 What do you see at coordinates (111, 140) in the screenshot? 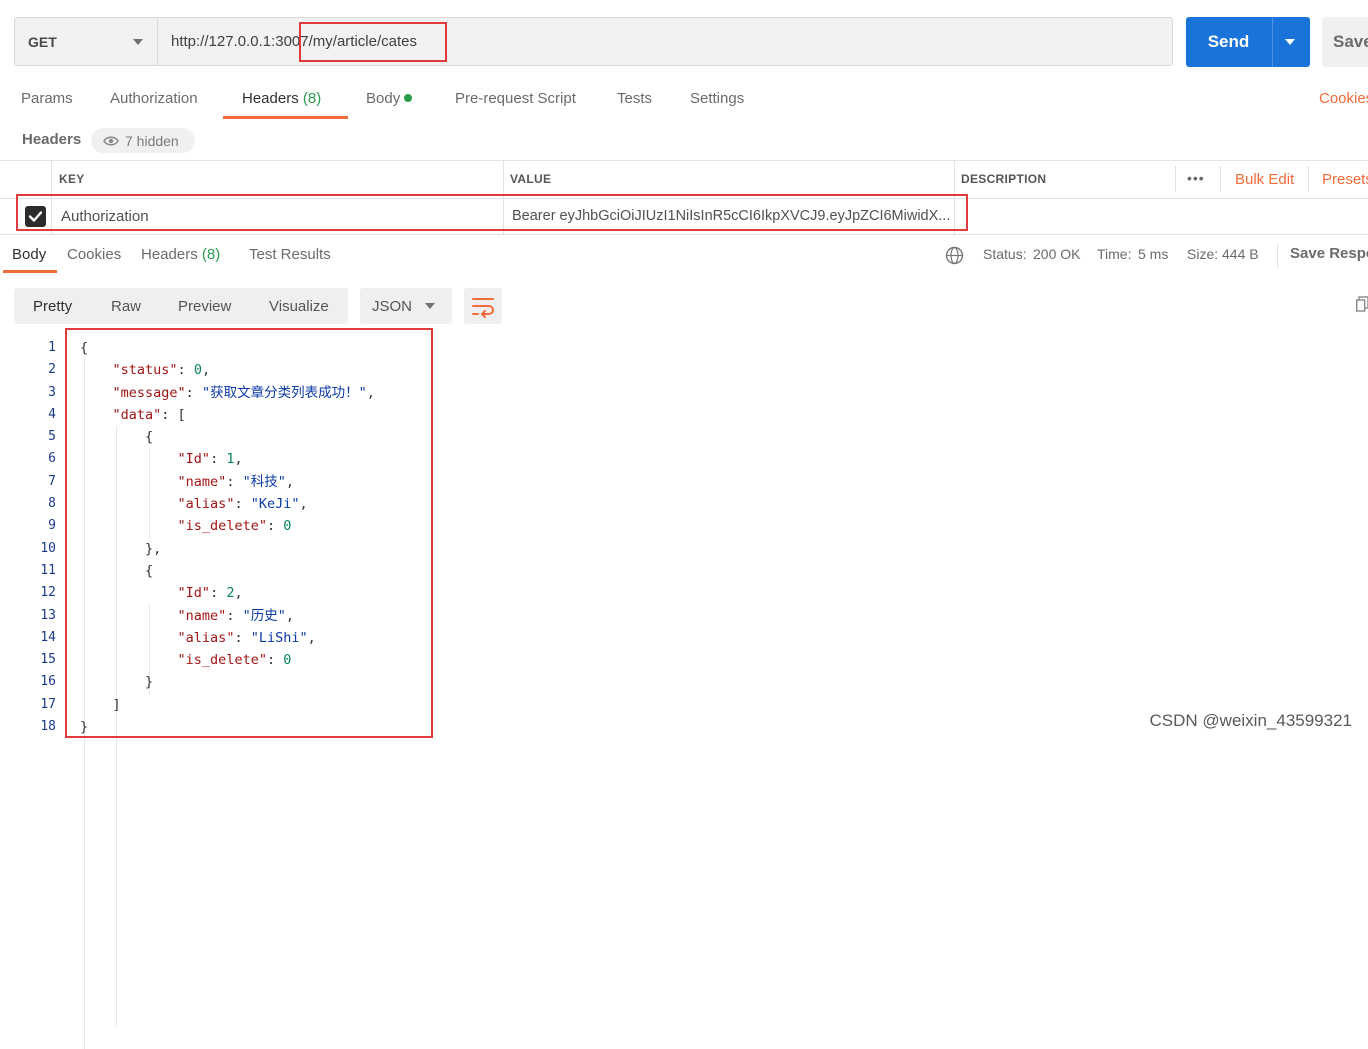
I see `eye-icon` at bounding box center [111, 140].